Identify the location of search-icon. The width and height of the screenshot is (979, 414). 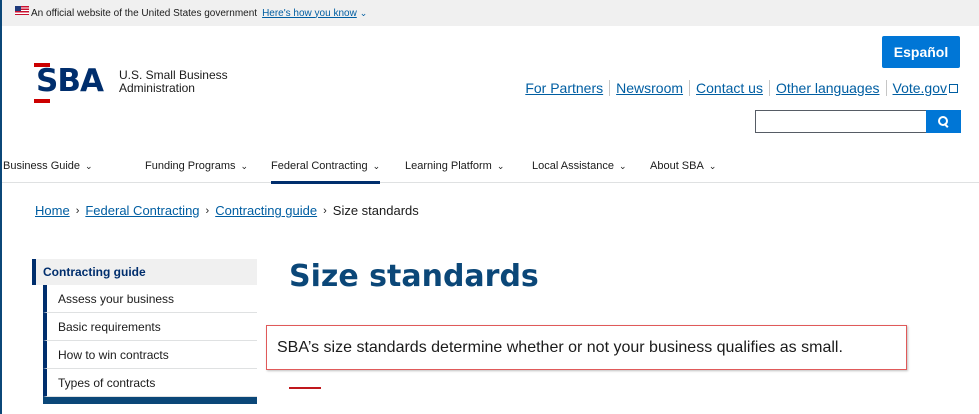
(943, 121).